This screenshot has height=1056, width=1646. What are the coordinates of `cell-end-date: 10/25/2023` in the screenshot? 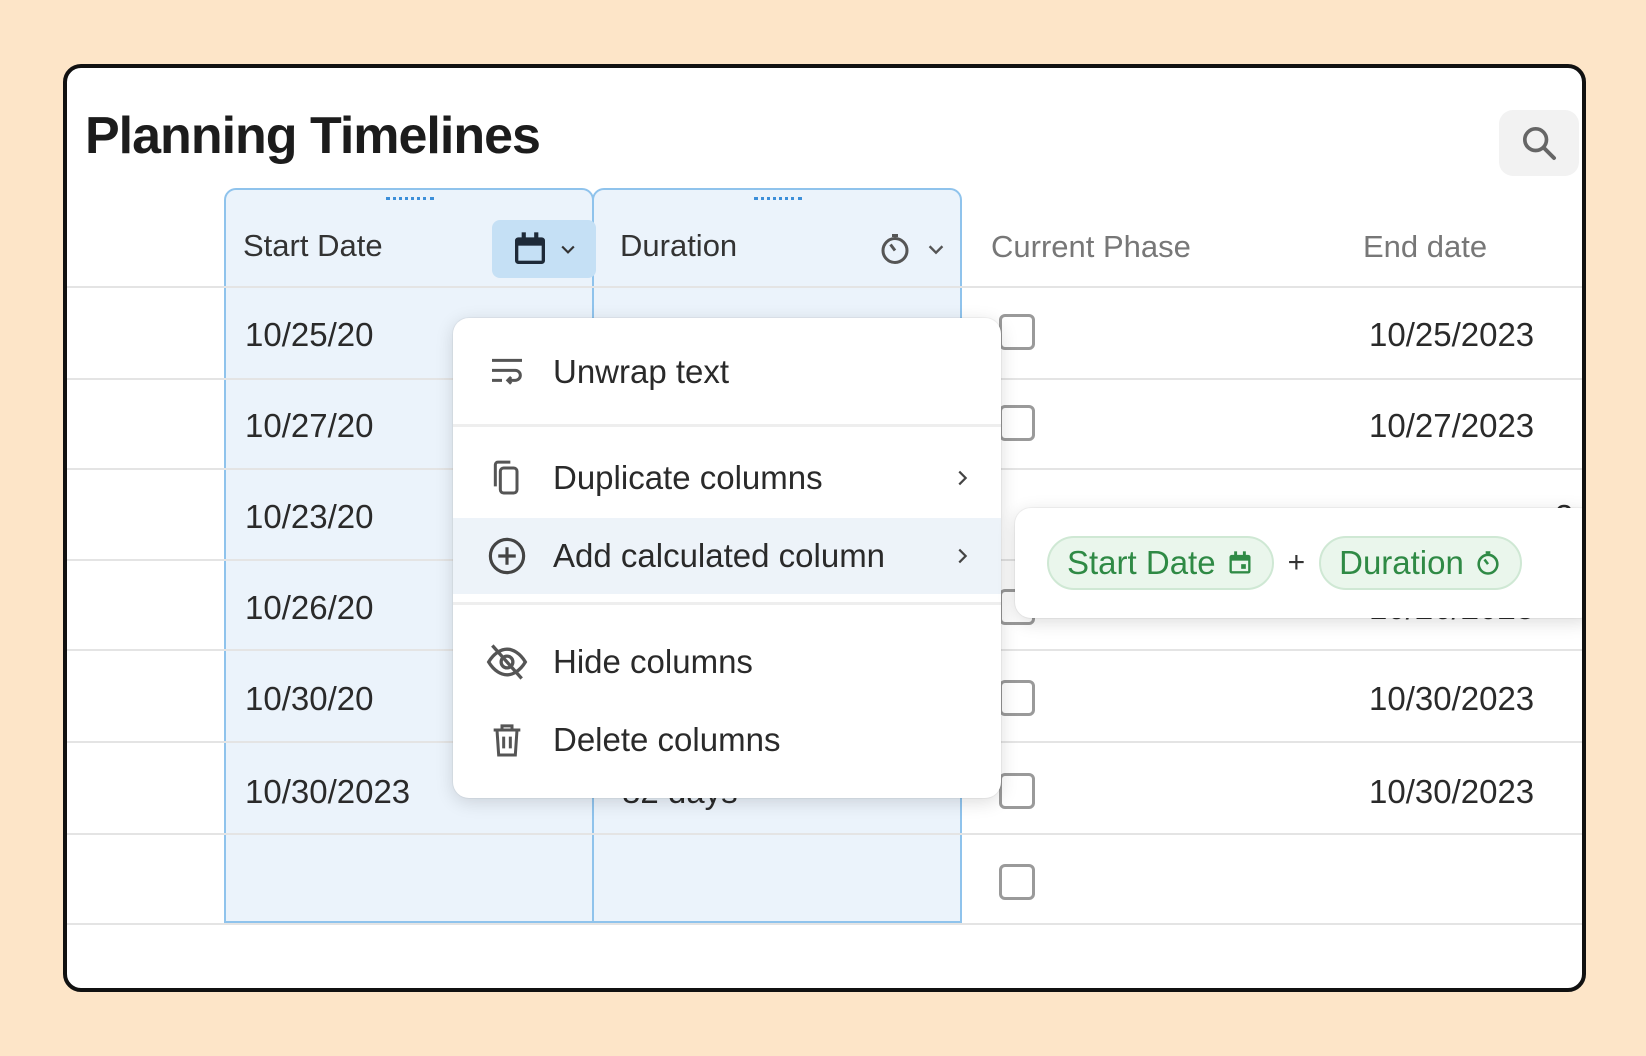 It's located at (1451, 335).